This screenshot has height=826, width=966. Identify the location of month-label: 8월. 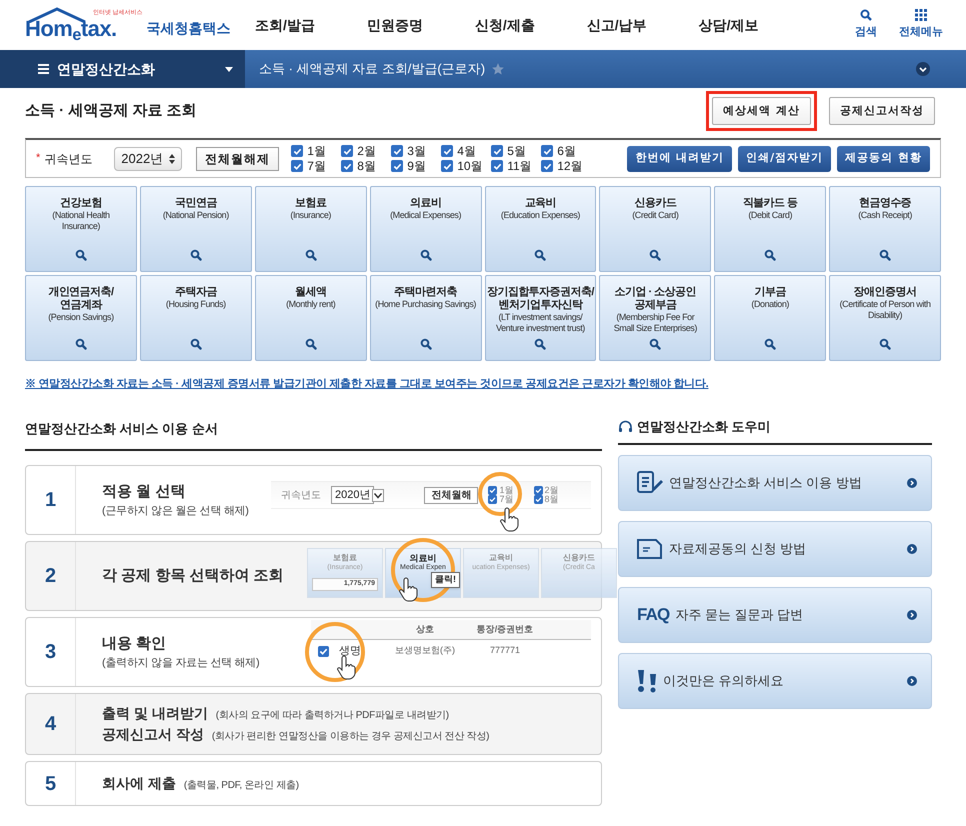
(366, 166).